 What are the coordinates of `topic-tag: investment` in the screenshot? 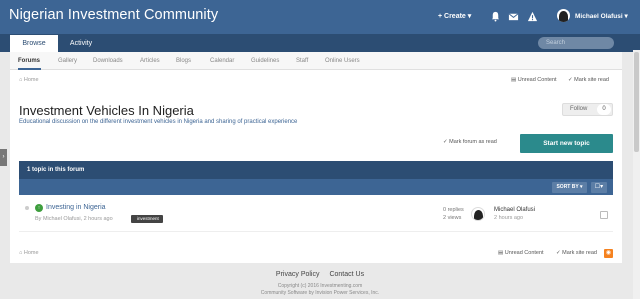 It's located at (147, 219).